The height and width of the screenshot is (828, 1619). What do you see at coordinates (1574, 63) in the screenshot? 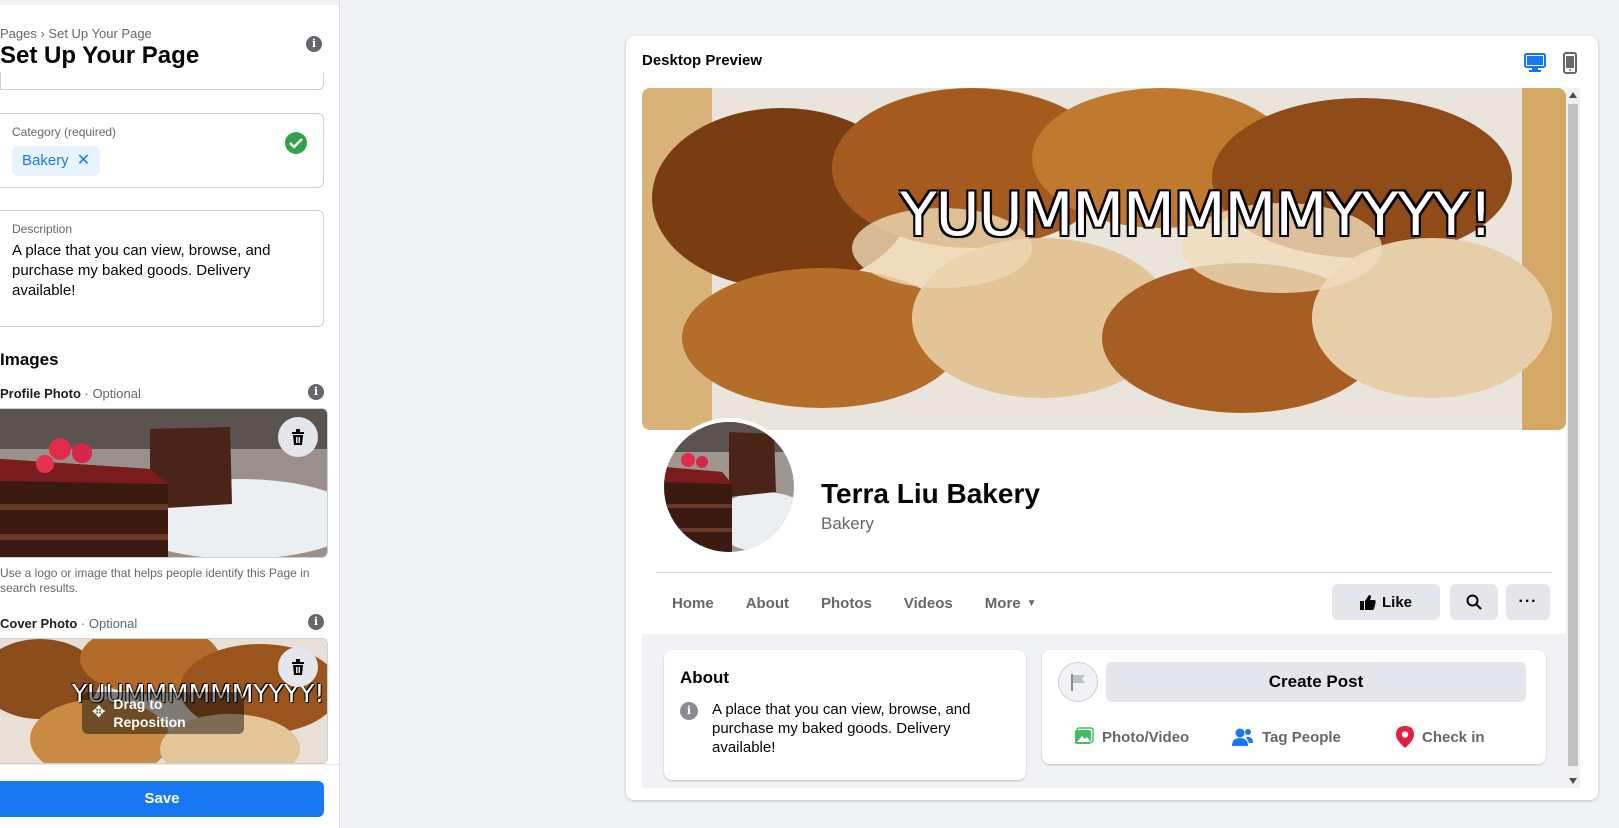
I see `mobile-icon` at bounding box center [1574, 63].